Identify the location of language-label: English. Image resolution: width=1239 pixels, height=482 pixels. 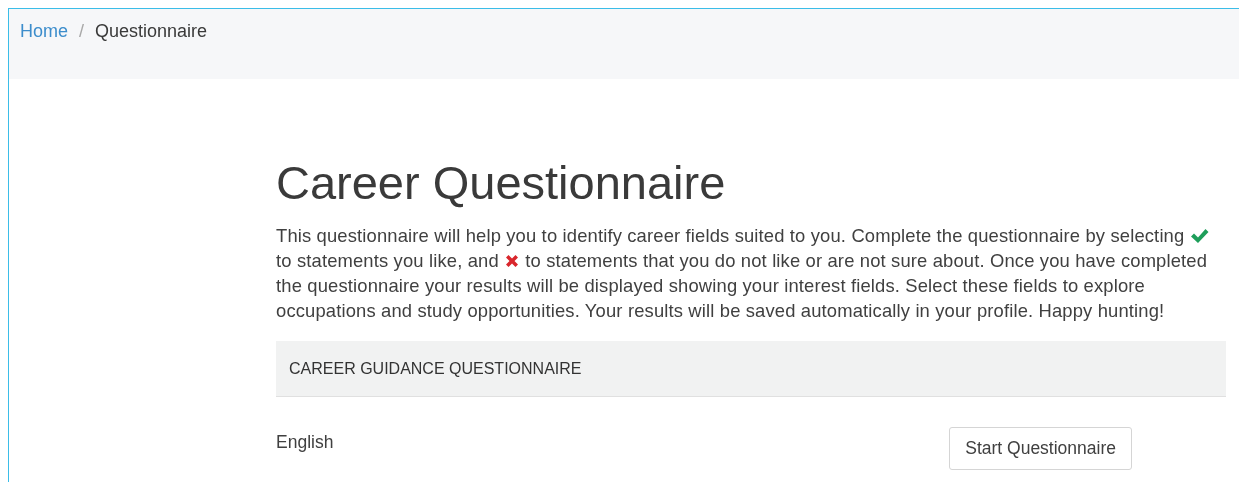
(305, 442).